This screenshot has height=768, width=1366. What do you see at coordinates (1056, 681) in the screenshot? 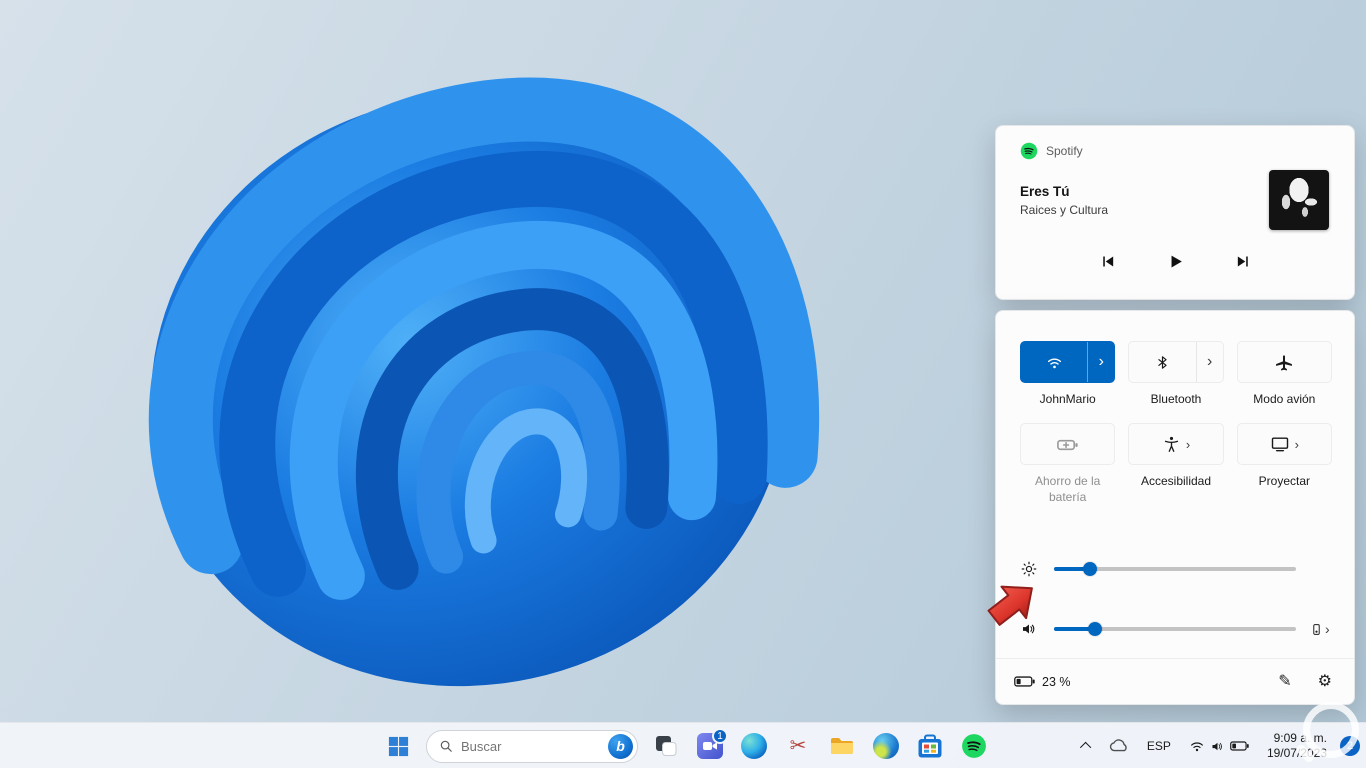
I see `battery-percentage: 23 %` at bounding box center [1056, 681].